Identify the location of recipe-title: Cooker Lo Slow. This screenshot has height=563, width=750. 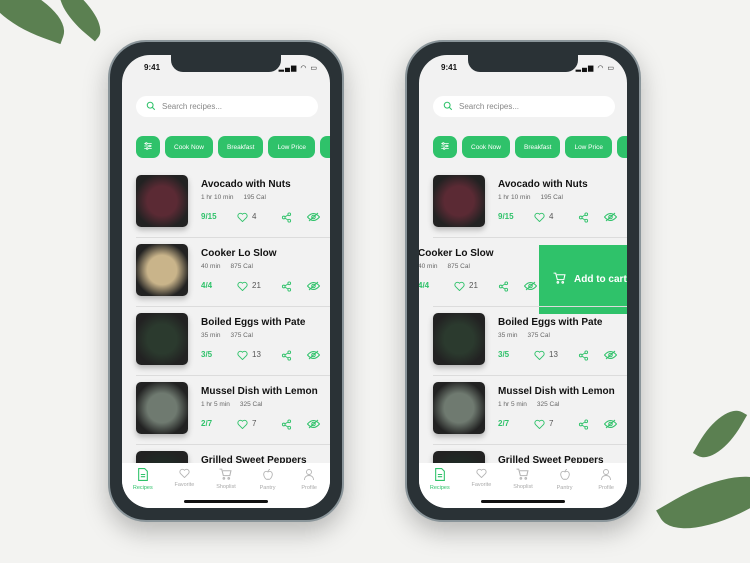
(239, 253).